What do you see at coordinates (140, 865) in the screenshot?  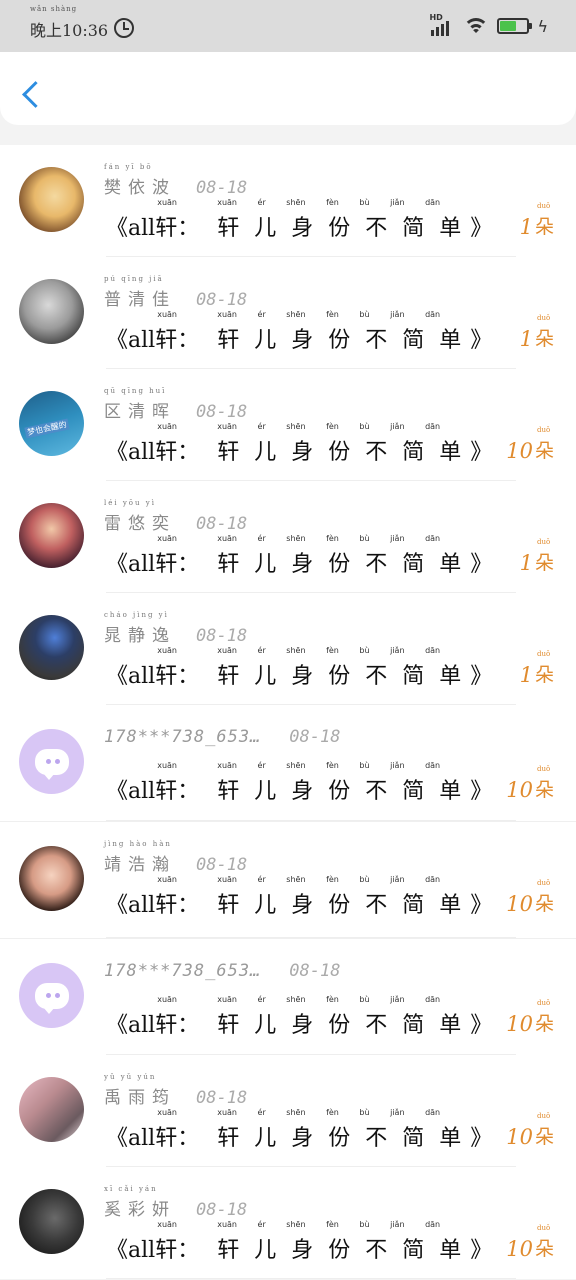 I see `sender-name-text: 靖浩瀚` at bounding box center [140, 865].